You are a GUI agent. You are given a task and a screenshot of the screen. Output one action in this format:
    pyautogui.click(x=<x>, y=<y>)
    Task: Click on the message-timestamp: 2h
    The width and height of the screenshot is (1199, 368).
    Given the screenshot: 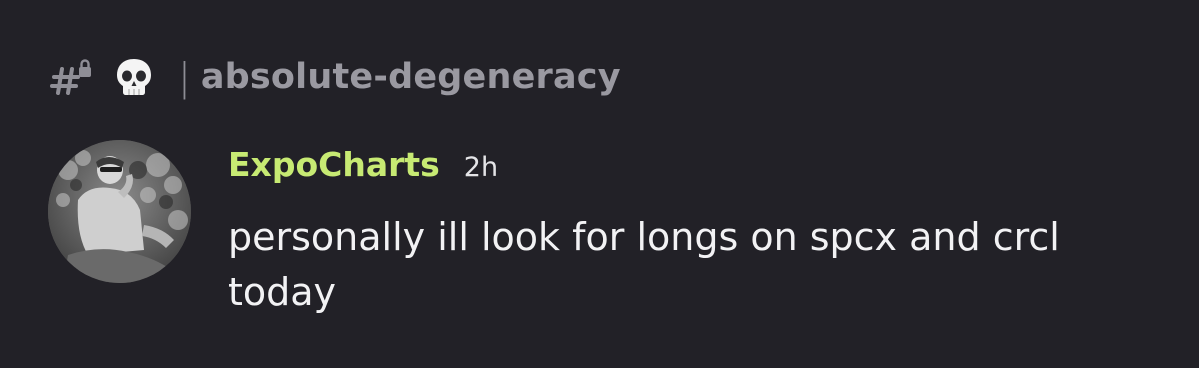 What is the action you would take?
    pyautogui.click(x=481, y=167)
    